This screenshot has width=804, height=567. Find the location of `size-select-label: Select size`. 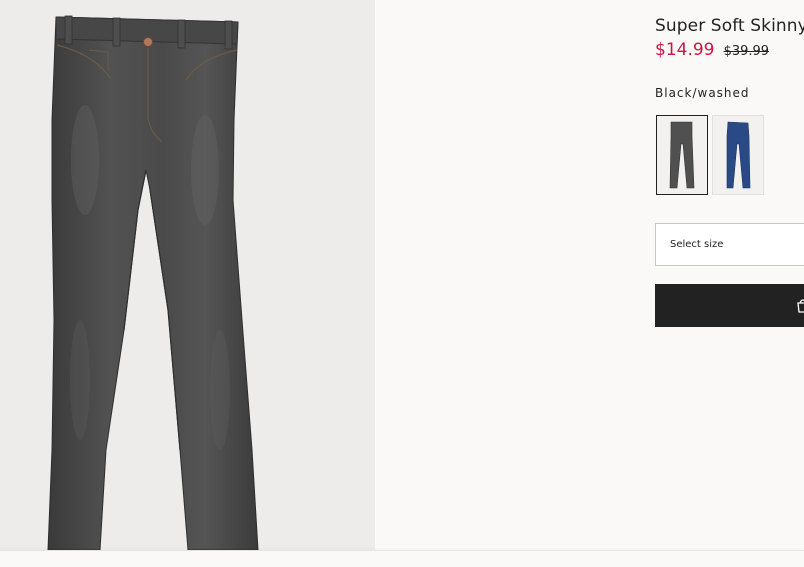

size-select-label: Select size is located at coordinates (697, 244).